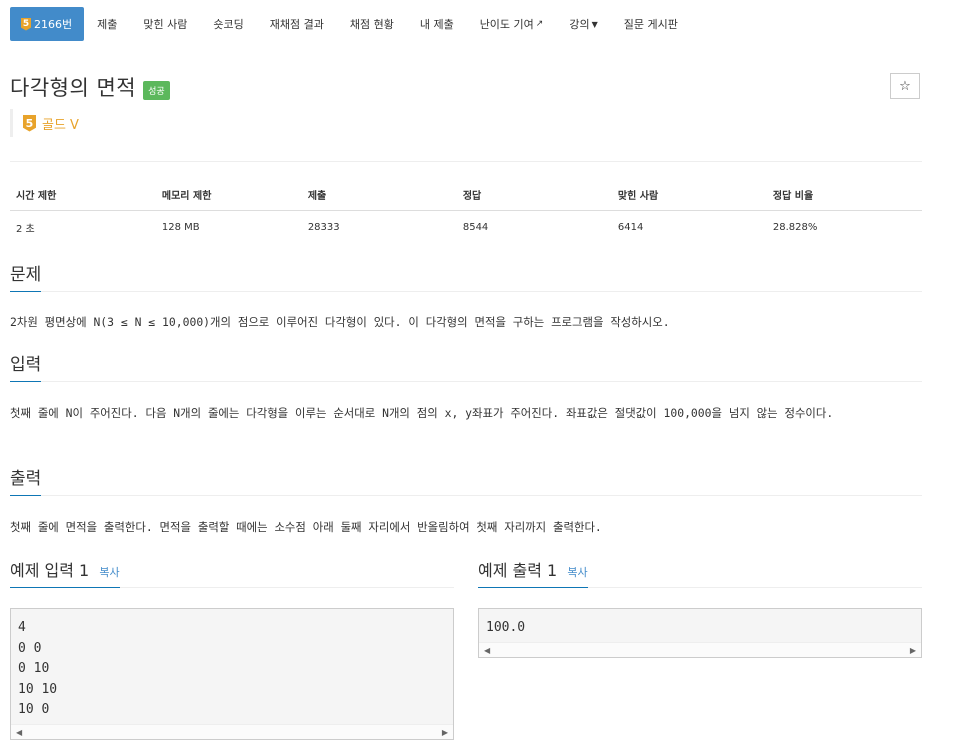  What do you see at coordinates (466, 161) in the screenshot?
I see `divider` at bounding box center [466, 161].